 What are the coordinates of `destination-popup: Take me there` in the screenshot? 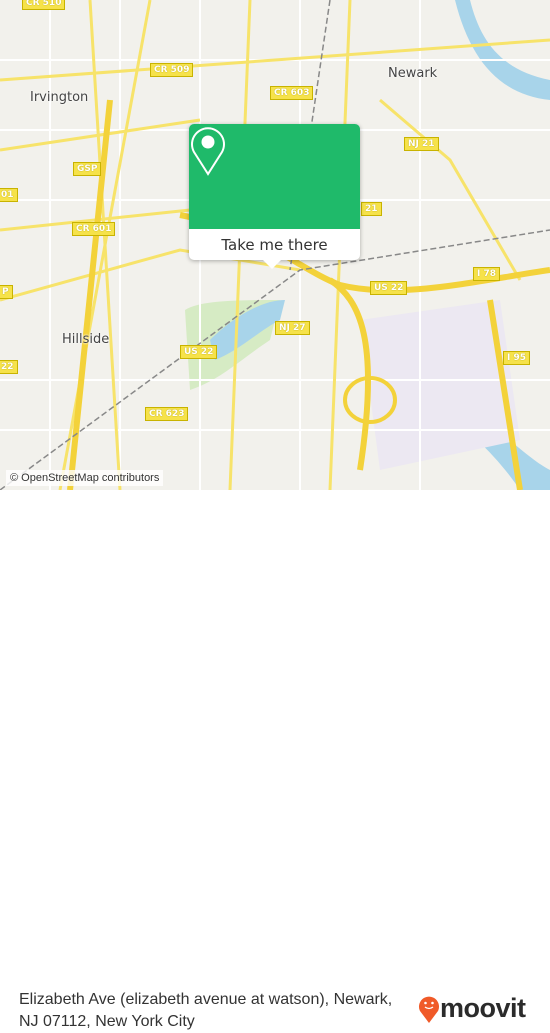 It's located at (274, 192).